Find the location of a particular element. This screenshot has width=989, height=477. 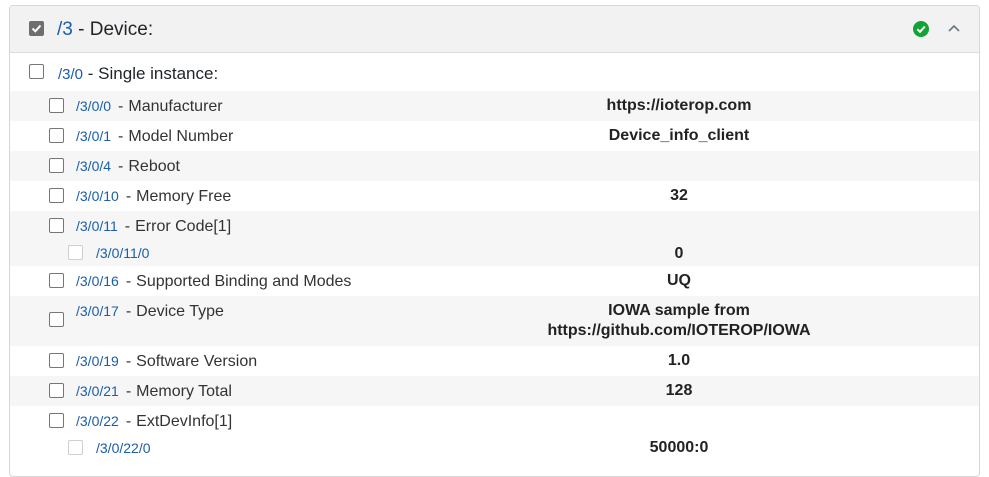

check-circle-icon is located at coordinates (921, 29).